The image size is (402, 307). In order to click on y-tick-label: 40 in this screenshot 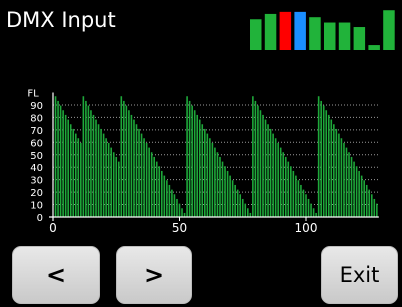, I will do `click(36, 168)`.